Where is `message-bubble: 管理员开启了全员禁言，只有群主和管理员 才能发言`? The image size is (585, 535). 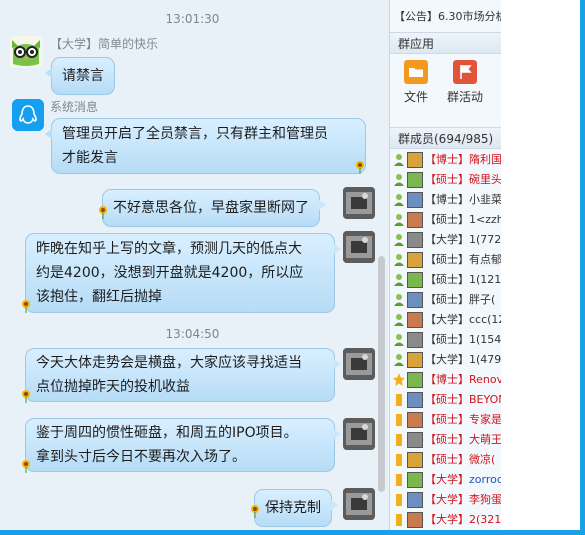 message-bubble: 管理员开启了全员禁言，只有群主和管理员 才能发言 is located at coordinates (205, 146).